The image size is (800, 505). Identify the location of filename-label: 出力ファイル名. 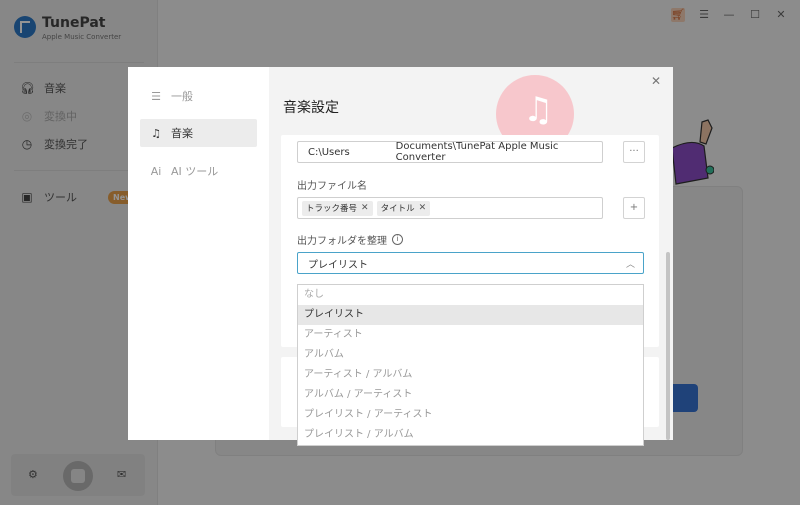
(332, 184).